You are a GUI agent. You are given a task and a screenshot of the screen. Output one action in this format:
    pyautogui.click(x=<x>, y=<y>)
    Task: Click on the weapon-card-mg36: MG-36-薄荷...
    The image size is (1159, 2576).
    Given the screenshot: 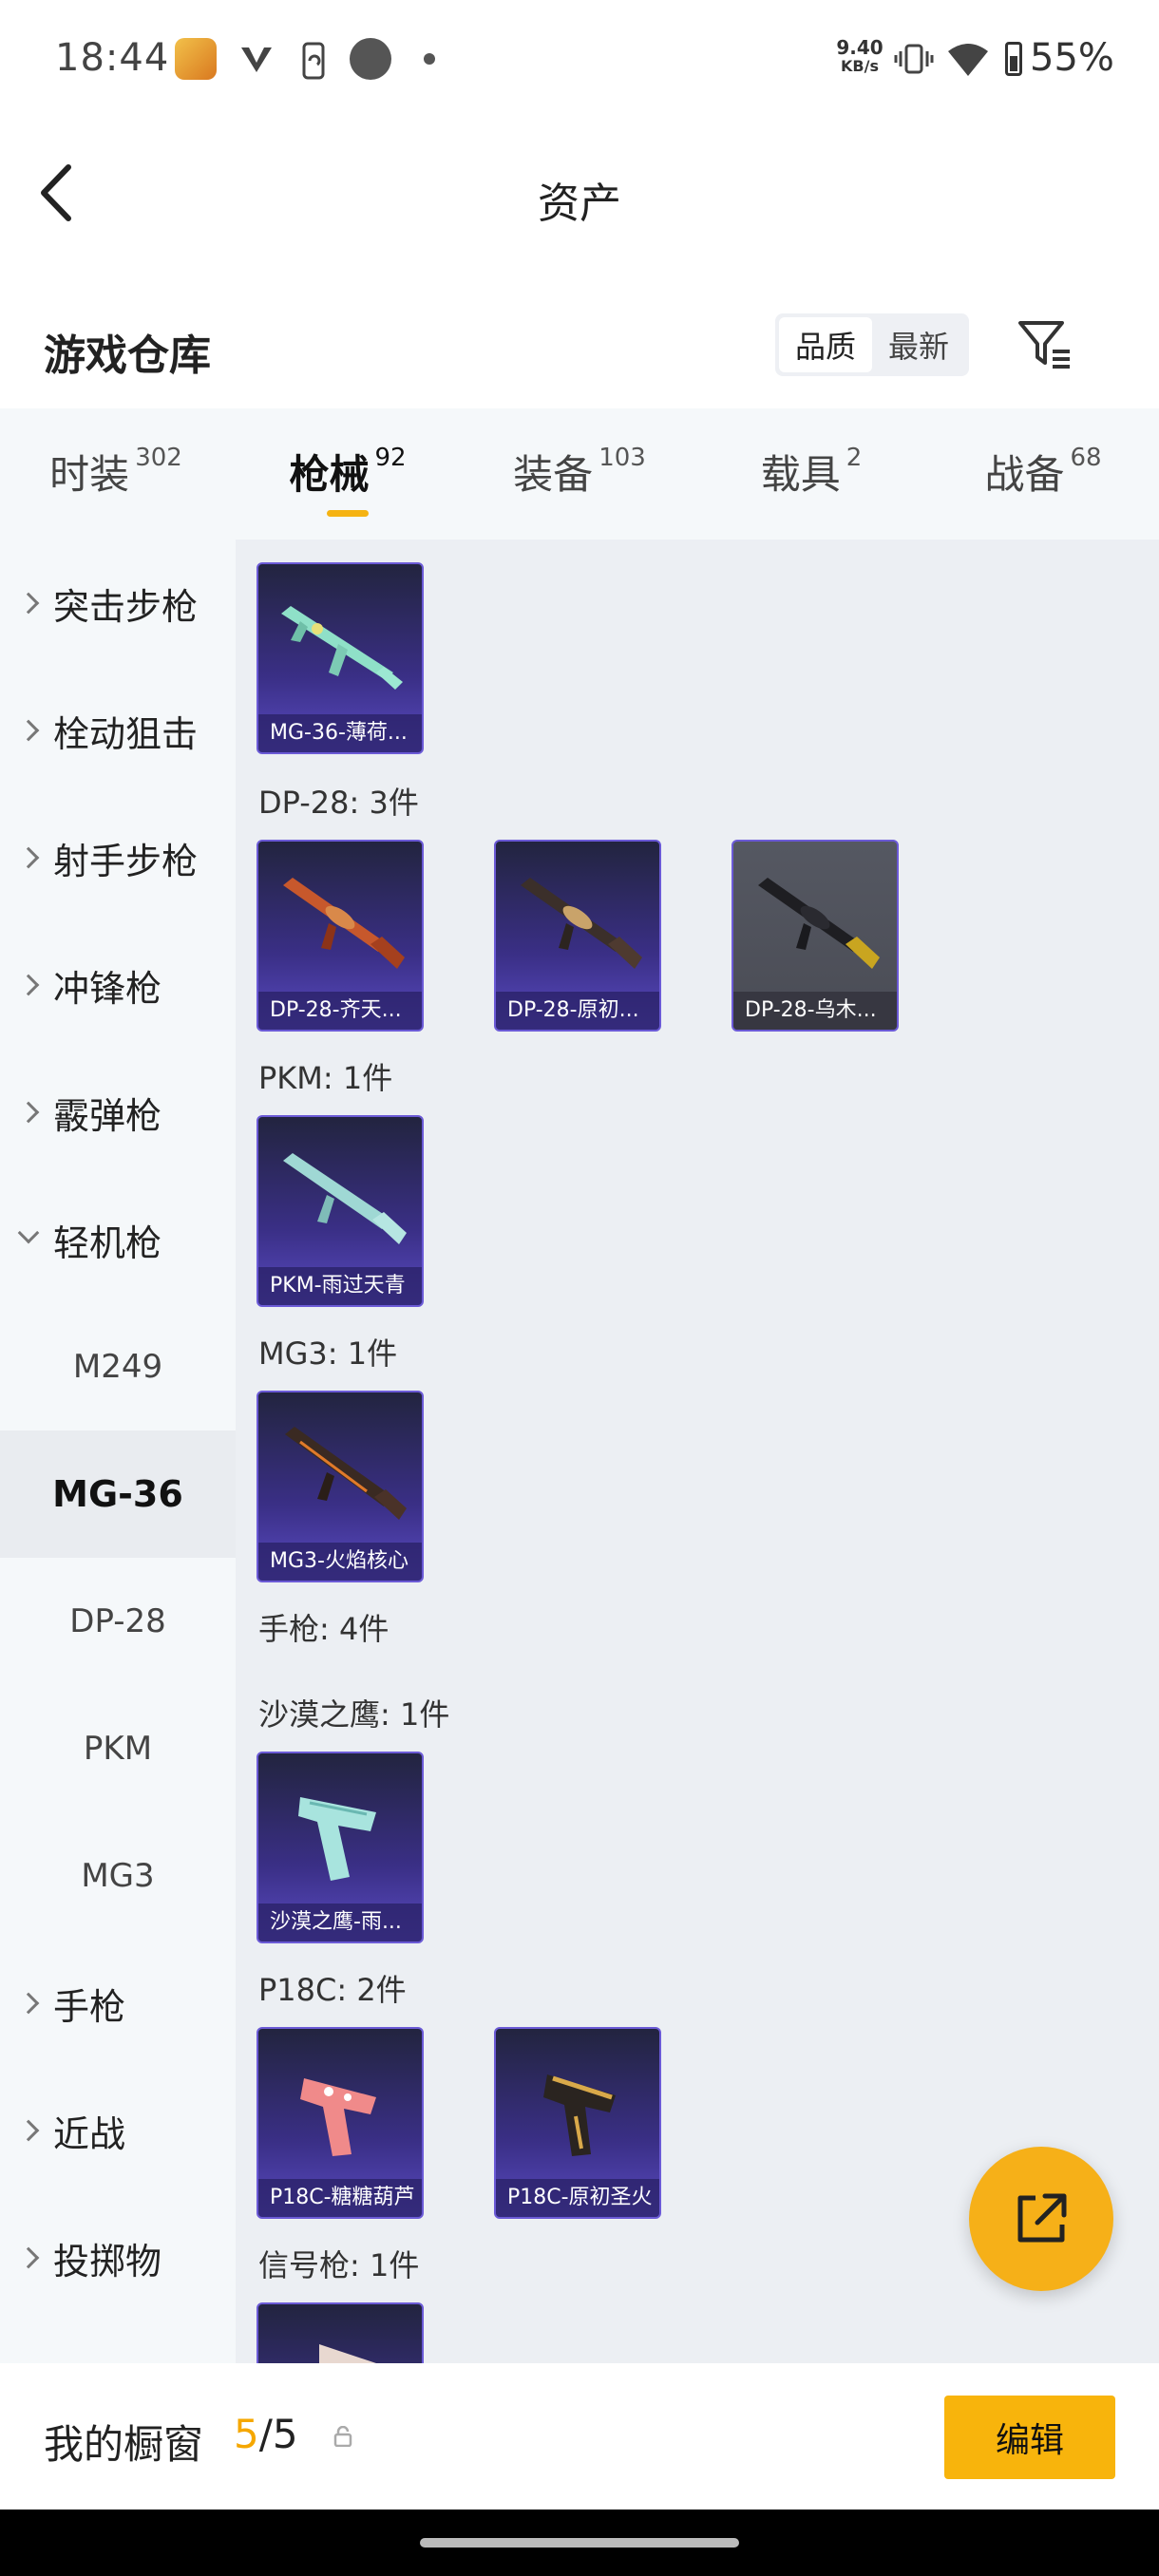 What is the action you would take?
    pyautogui.click(x=340, y=658)
    